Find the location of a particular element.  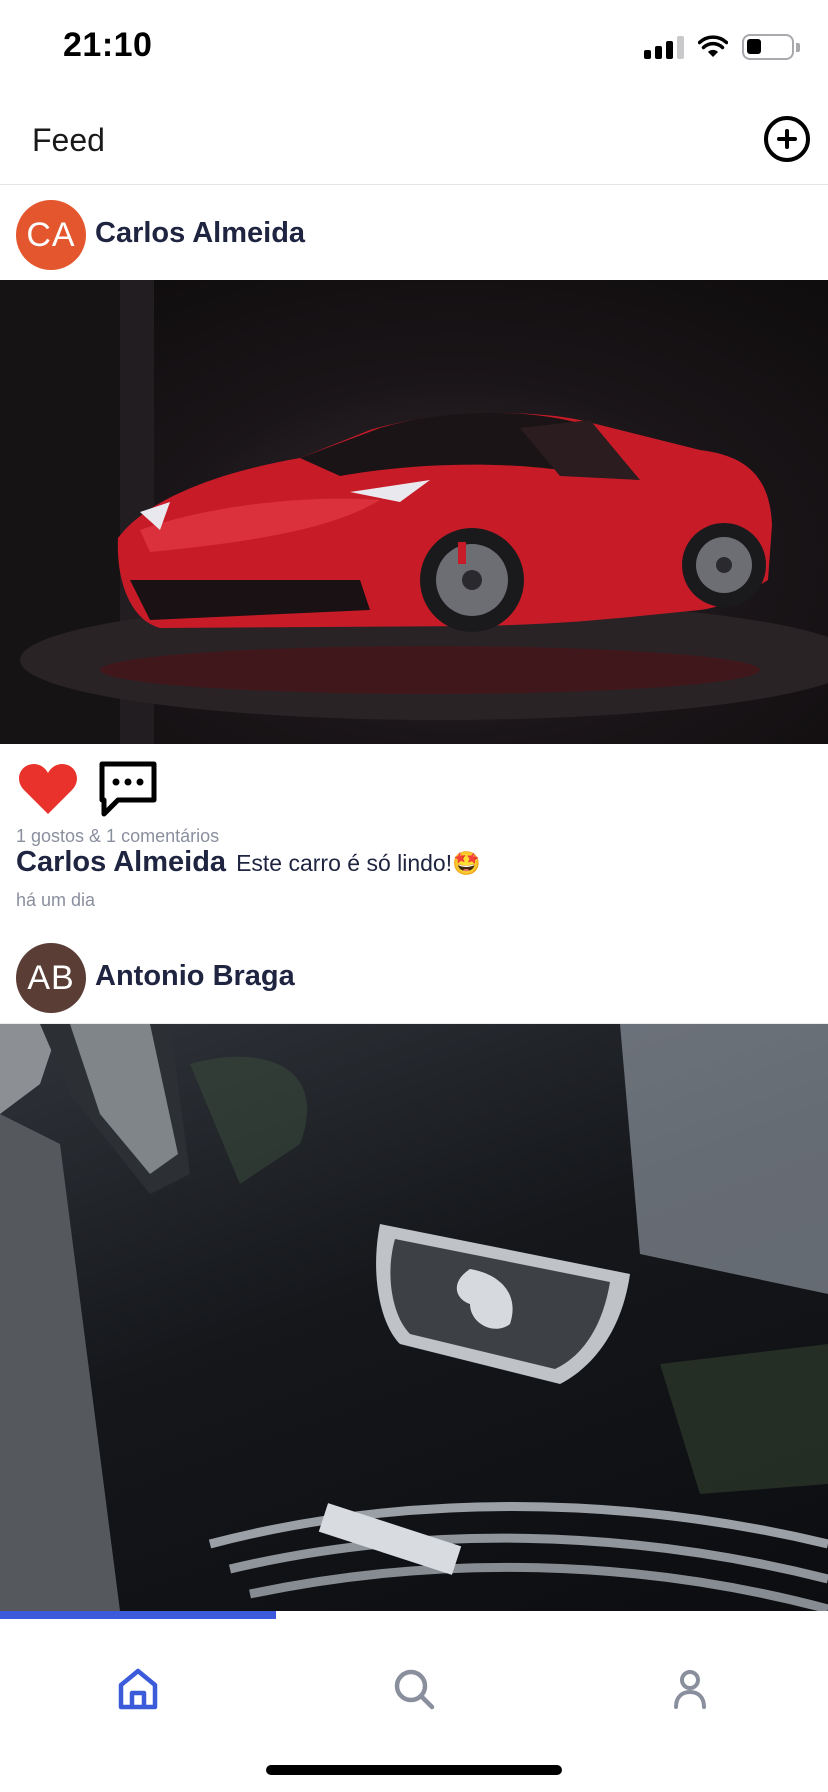

comment-icon is located at coordinates (128, 788).